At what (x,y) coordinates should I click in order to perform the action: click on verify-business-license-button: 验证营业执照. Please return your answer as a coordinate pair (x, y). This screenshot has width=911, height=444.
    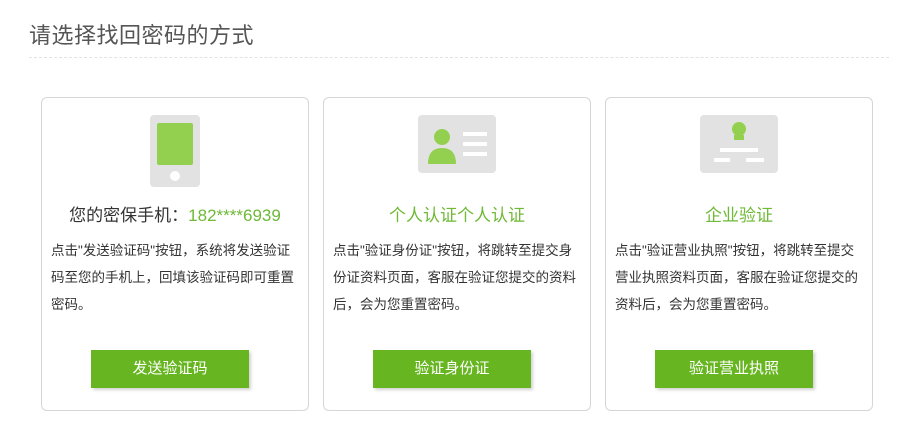
    Looking at the image, I should click on (734, 369).